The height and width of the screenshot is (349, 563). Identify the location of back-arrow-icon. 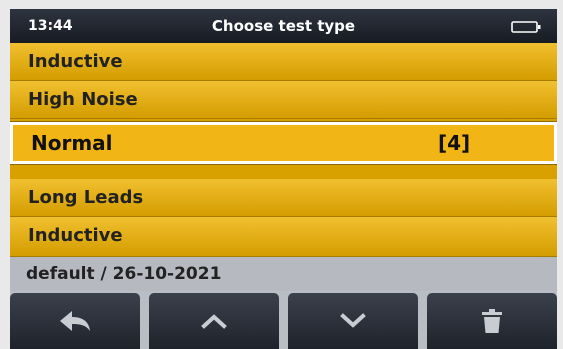
(75, 321).